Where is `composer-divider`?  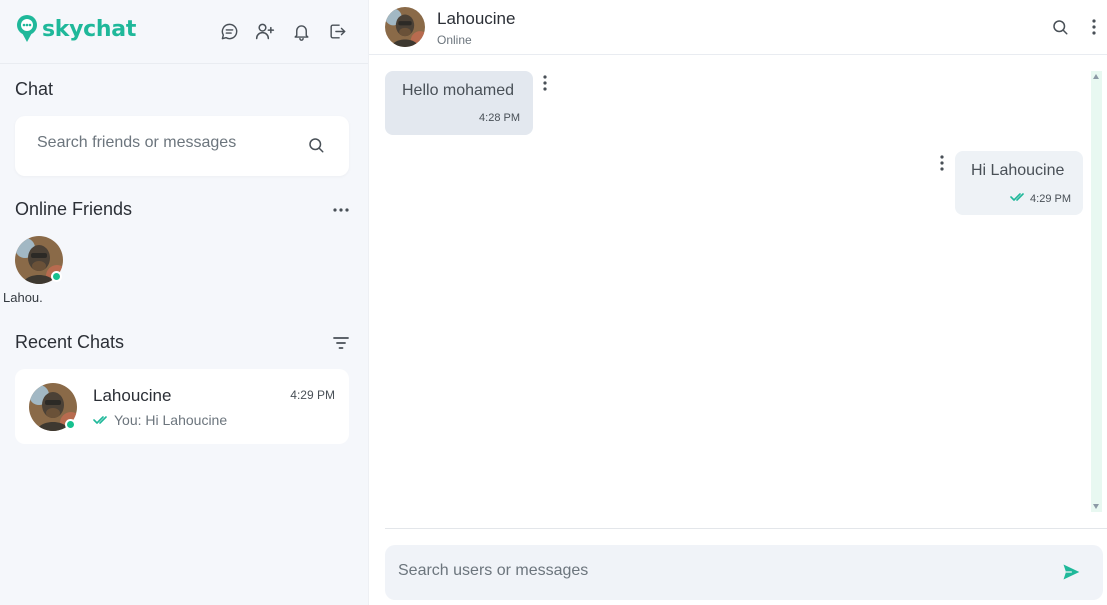 composer-divider is located at coordinates (746, 528).